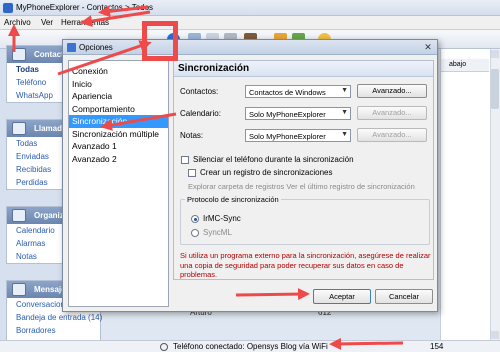 Image resolution: width=500 pixels, height=352 pixels. Describe the element at coordinates (115, 19) in the screenshot. I see `arrow-to-menu` at that location.